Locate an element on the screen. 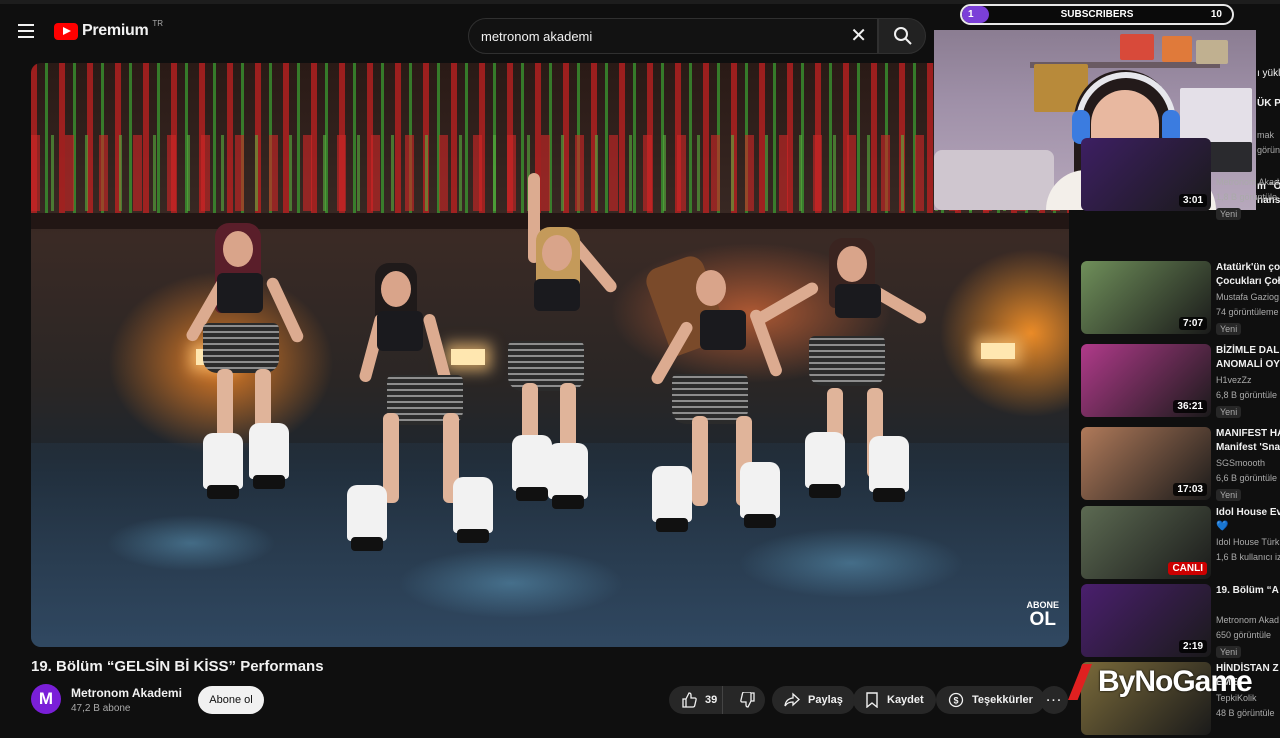 The image size is (1280, 738). subscriber-goal-widget: 1 SUBSCRIBERS 10 is located at coordinates (1097, 14).